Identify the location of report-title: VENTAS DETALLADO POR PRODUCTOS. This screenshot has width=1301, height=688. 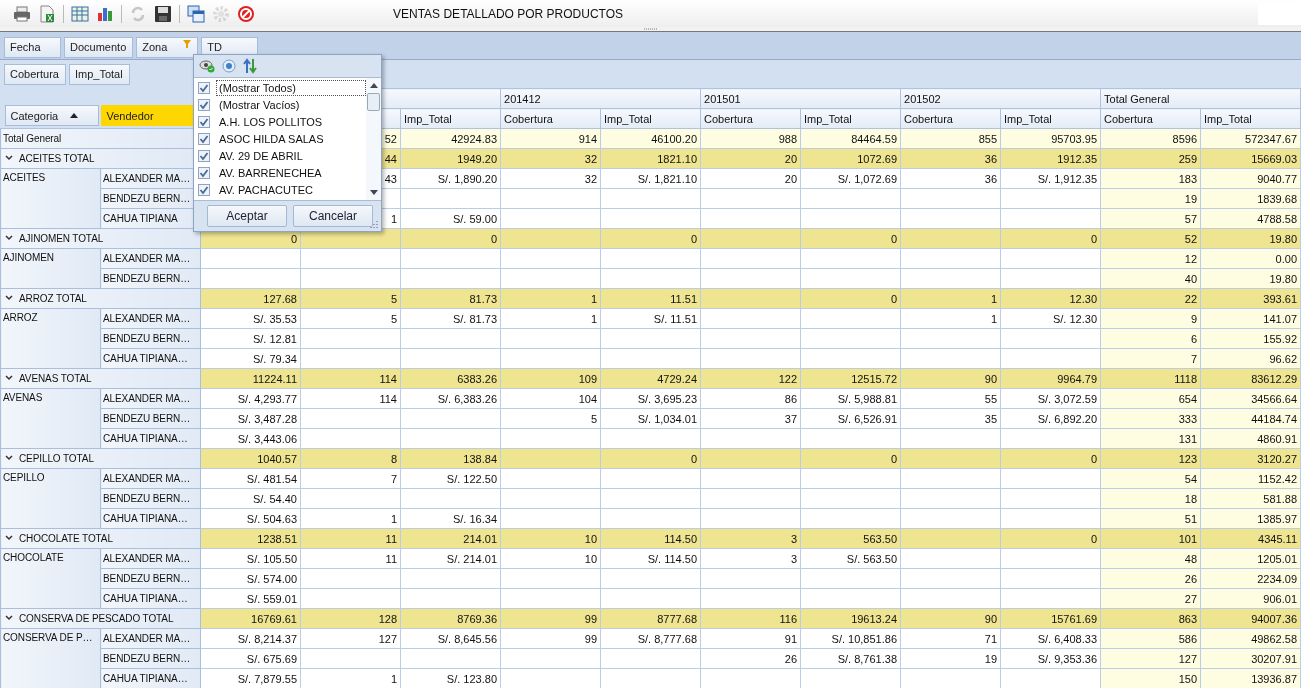
(508, 13).